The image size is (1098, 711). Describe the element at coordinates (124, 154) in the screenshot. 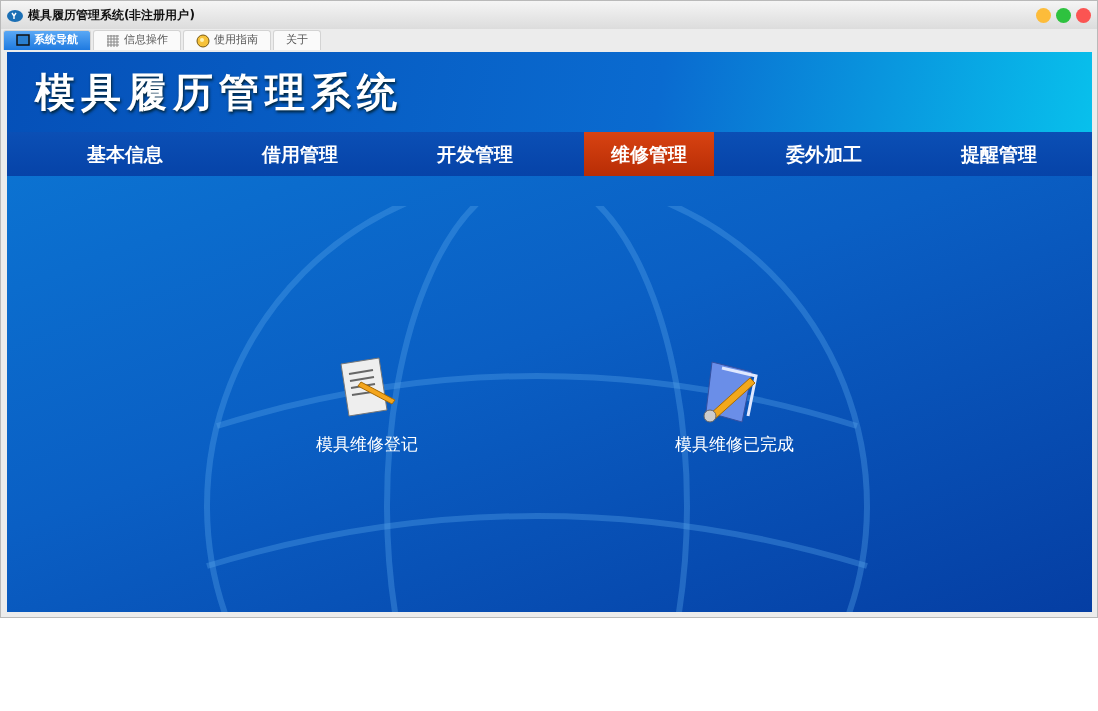

I see `menu-item: 基本信息` at that location.